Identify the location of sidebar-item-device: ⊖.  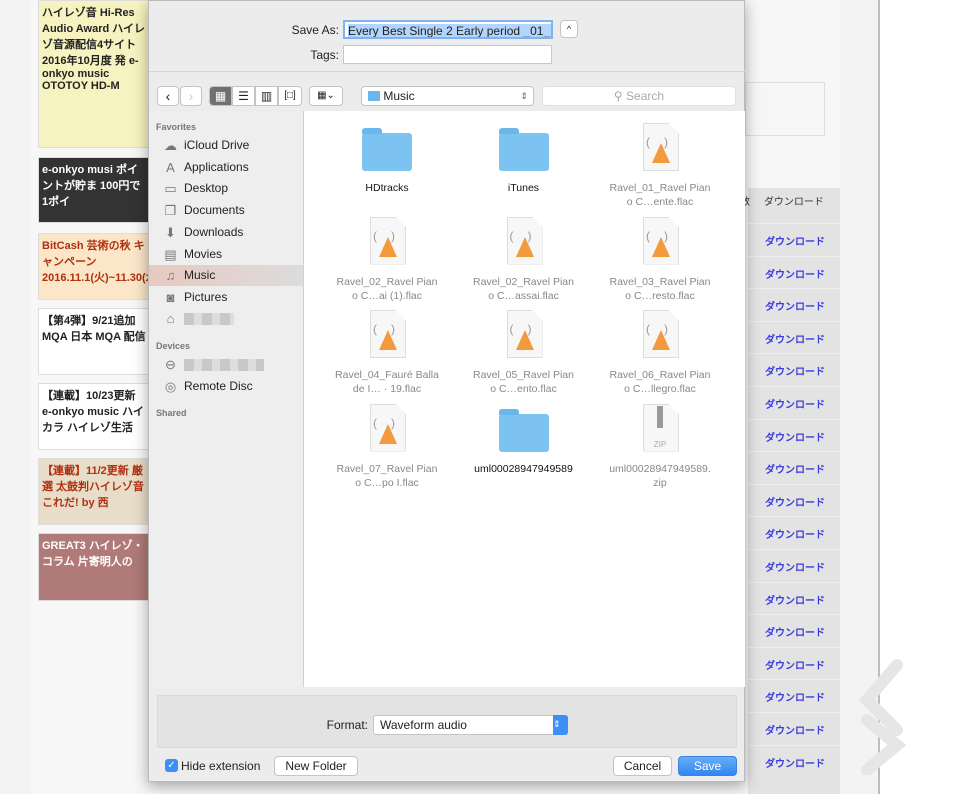
(226, 364).